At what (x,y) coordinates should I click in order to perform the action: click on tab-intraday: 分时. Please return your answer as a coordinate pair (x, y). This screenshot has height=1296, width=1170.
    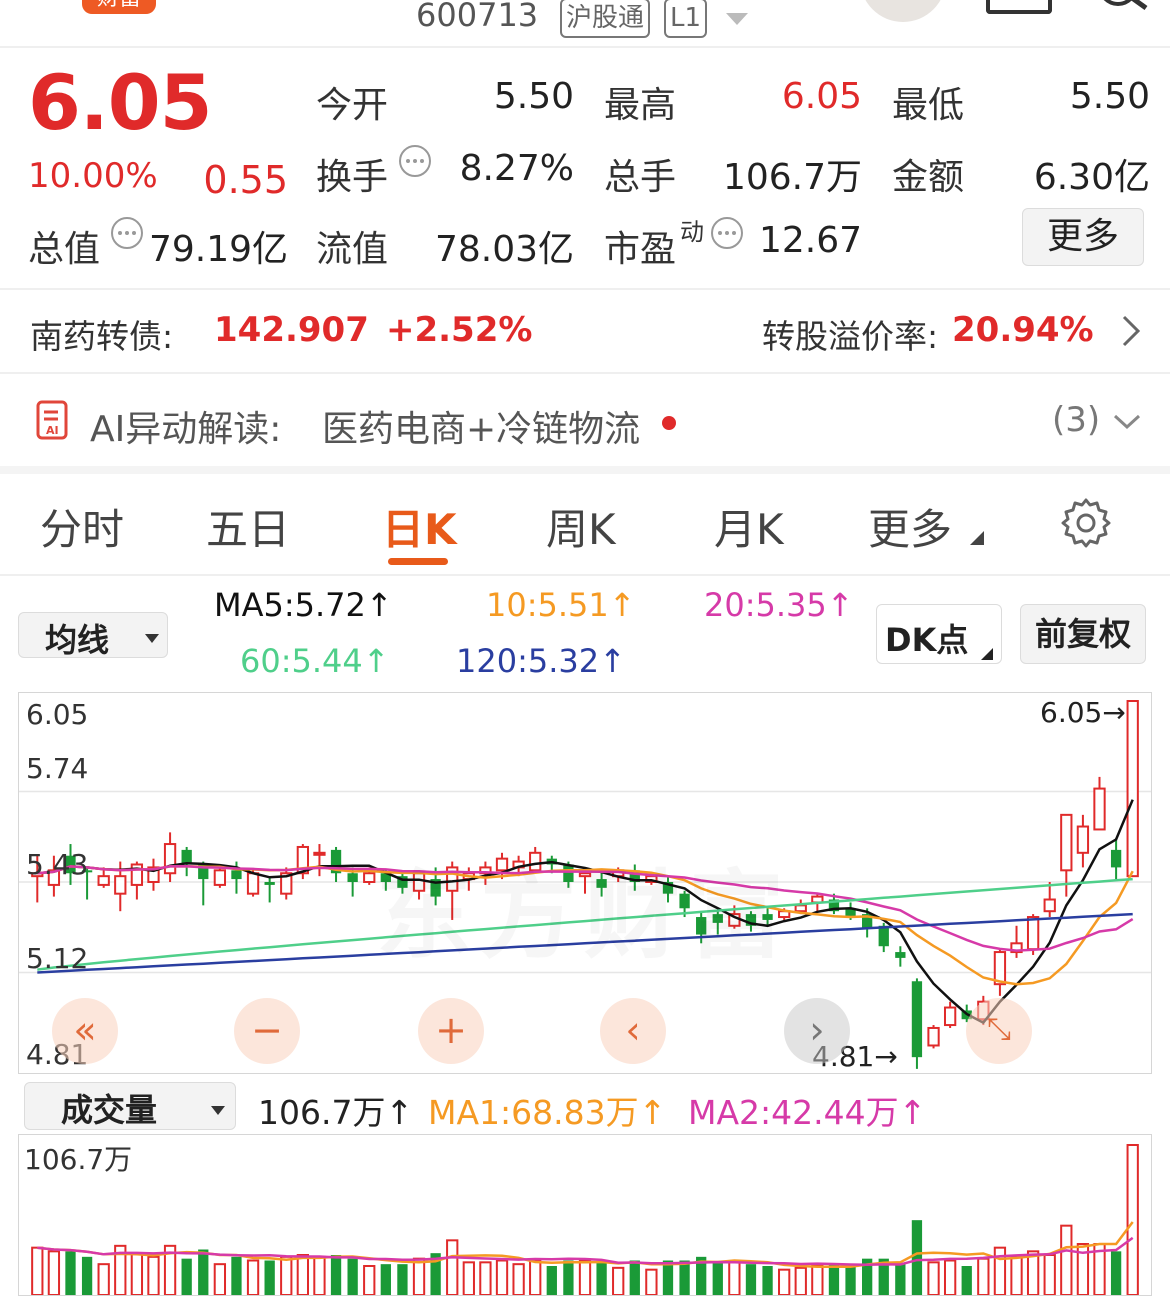
    Looking at the image, I should click on (82, 526).